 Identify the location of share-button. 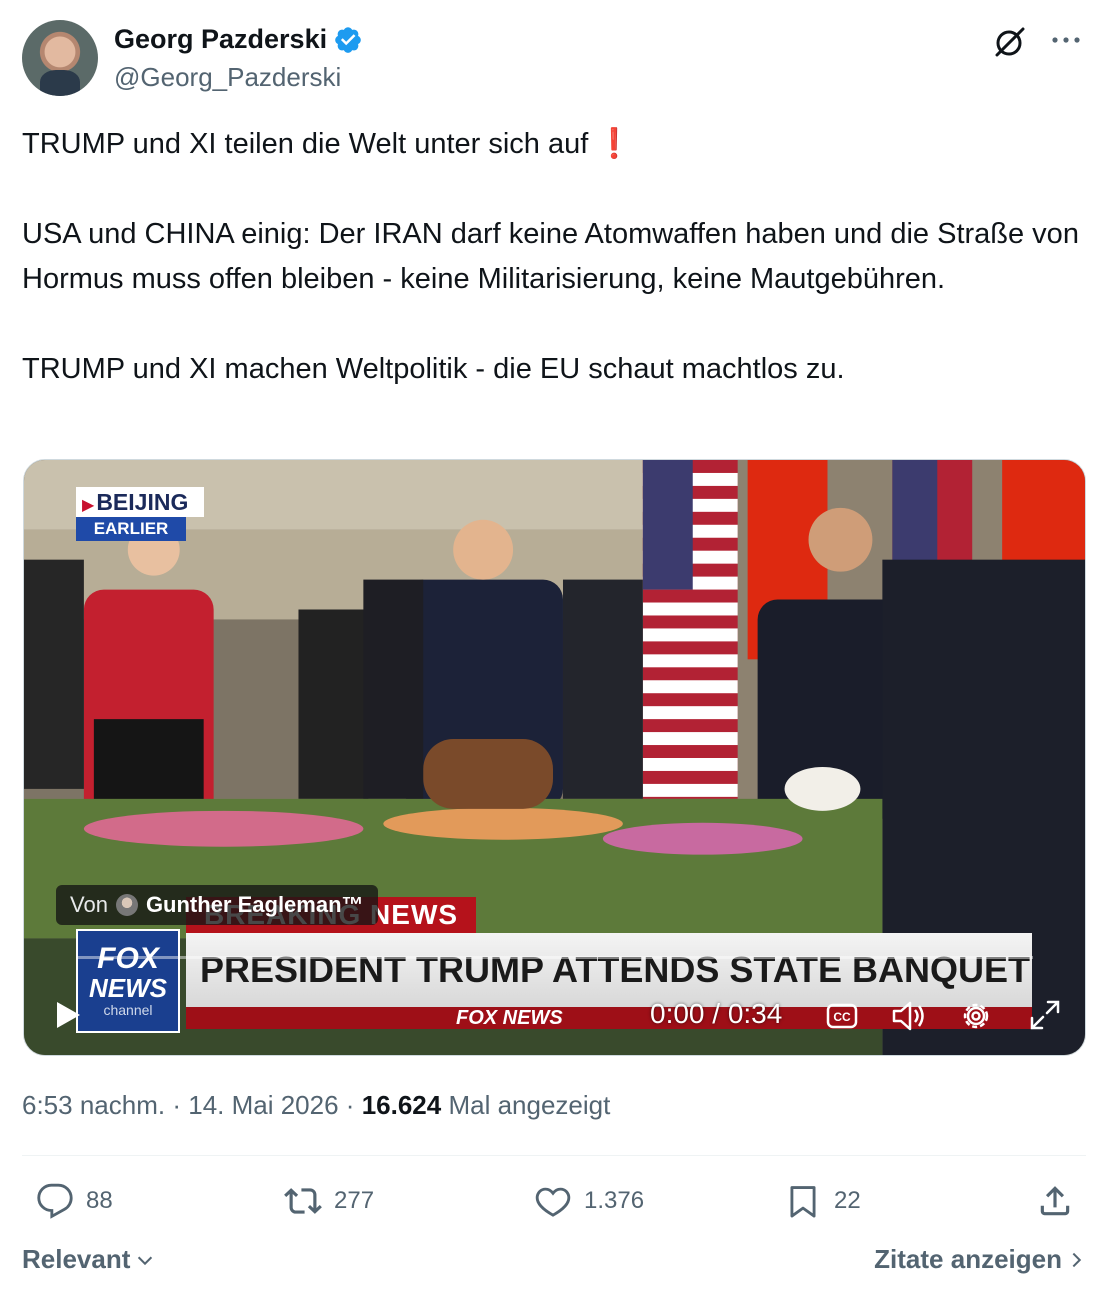
(1055, 1201).